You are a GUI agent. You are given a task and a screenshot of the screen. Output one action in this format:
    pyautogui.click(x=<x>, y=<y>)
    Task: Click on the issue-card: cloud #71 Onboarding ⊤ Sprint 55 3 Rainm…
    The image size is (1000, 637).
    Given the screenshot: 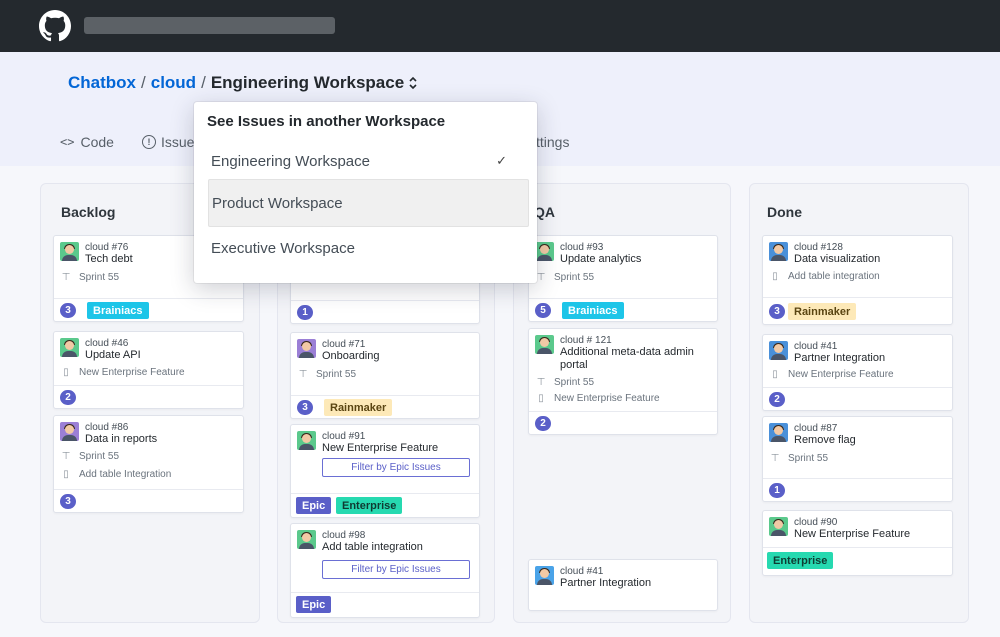 What is the action you would take?
    pyautogui.click(x=385, y=375)
    